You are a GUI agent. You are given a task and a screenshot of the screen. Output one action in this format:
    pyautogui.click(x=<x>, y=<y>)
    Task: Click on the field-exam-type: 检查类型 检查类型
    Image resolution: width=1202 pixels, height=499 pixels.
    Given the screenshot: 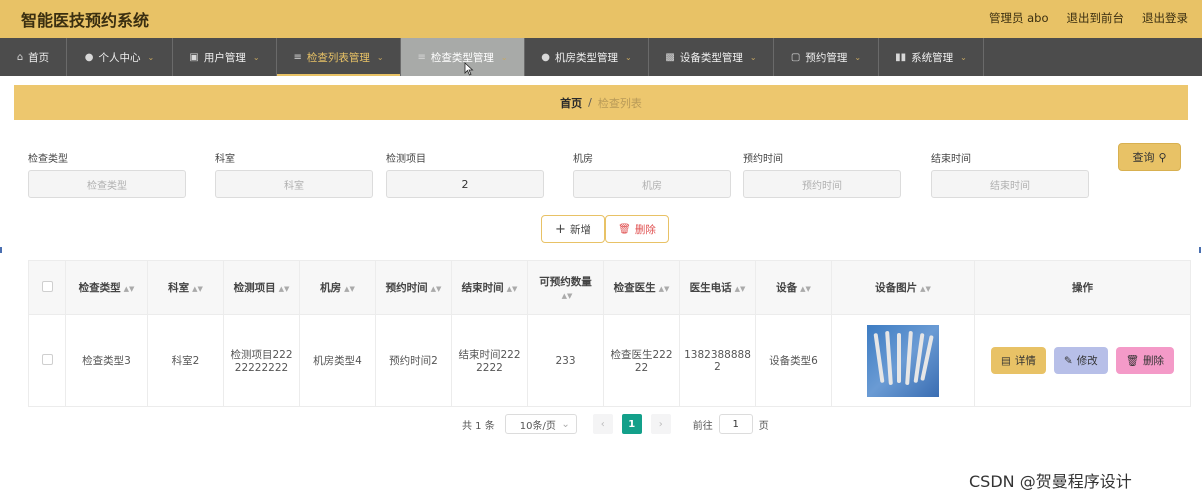 What is the action you would take?
    pyautogui.click(x=107, y=175)
    